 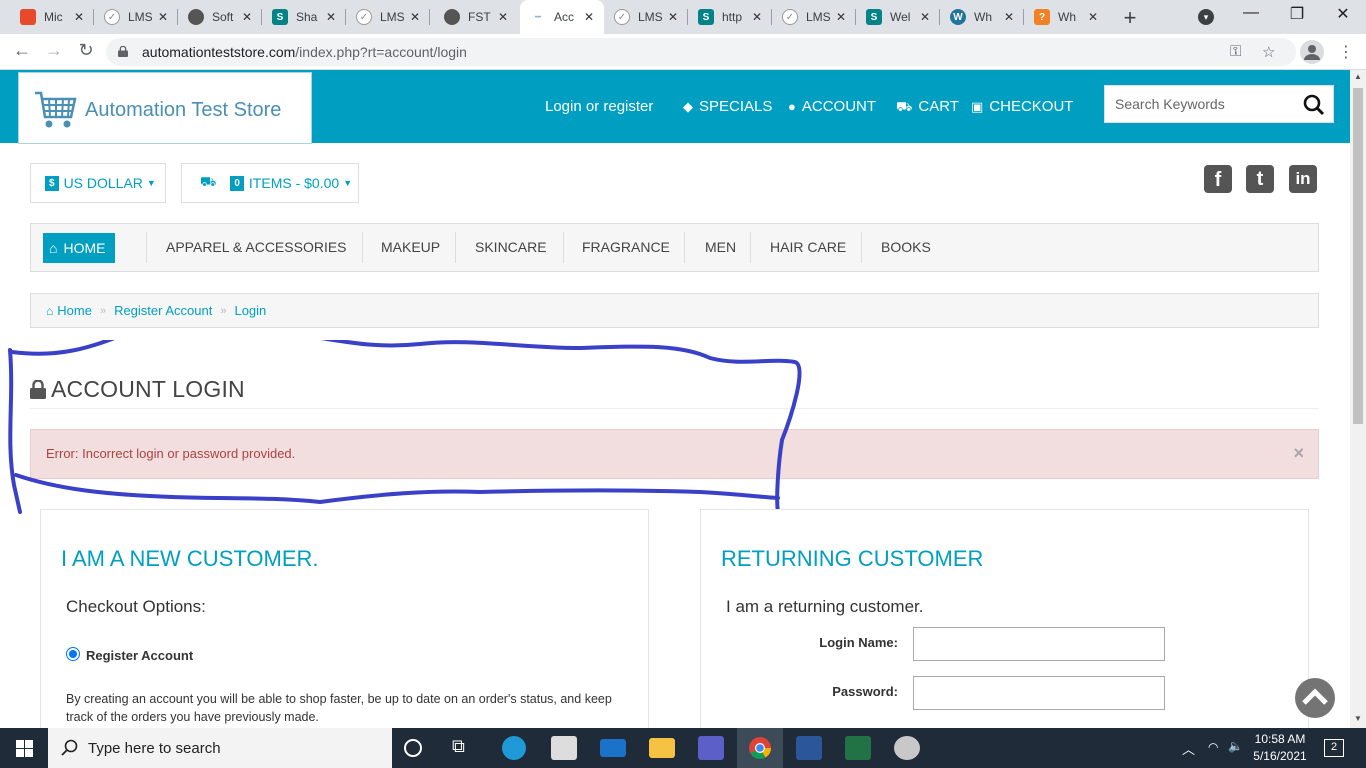 I want to click on snipping-tool-icon, so click(x=907, y=748).